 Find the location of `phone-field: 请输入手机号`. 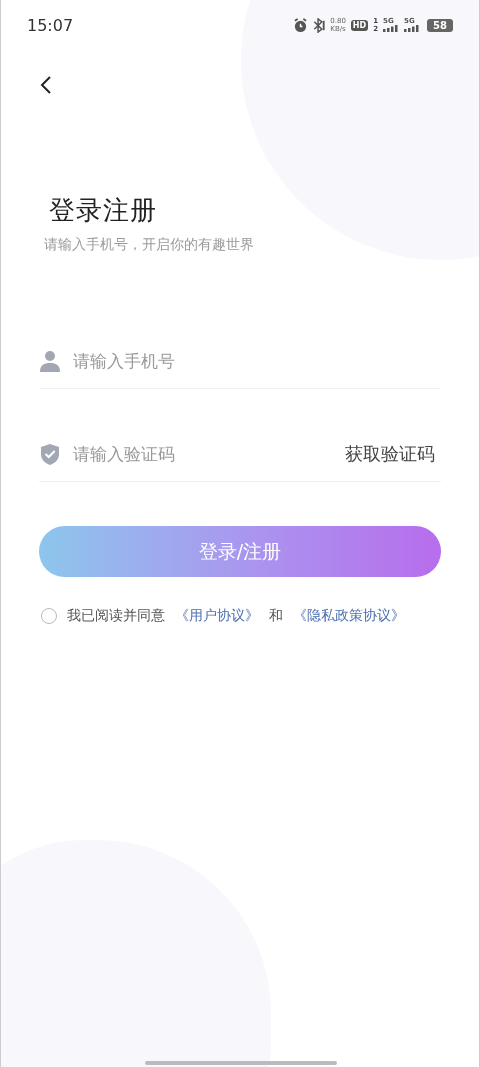

phone-field: 请输入手机号 is located at coordinates (173, 361).